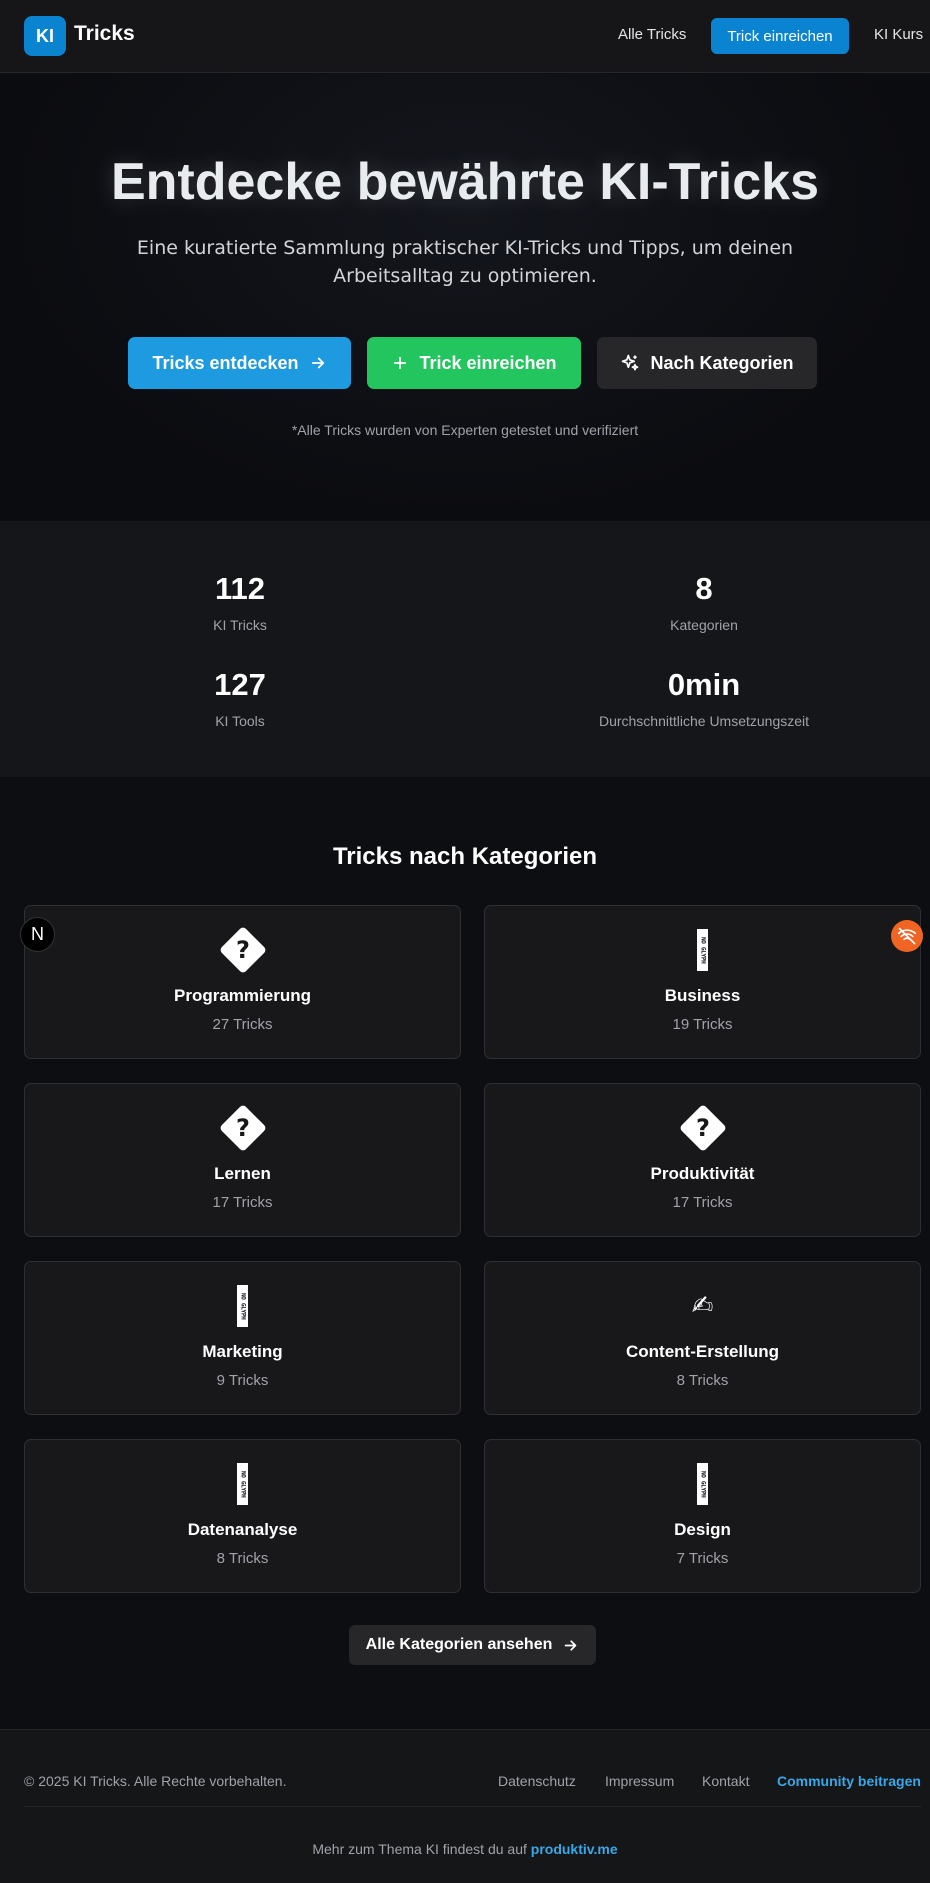  Describe the element at coordinates (472, 1806) in the screenshot. I see `footer-divider` at that location.